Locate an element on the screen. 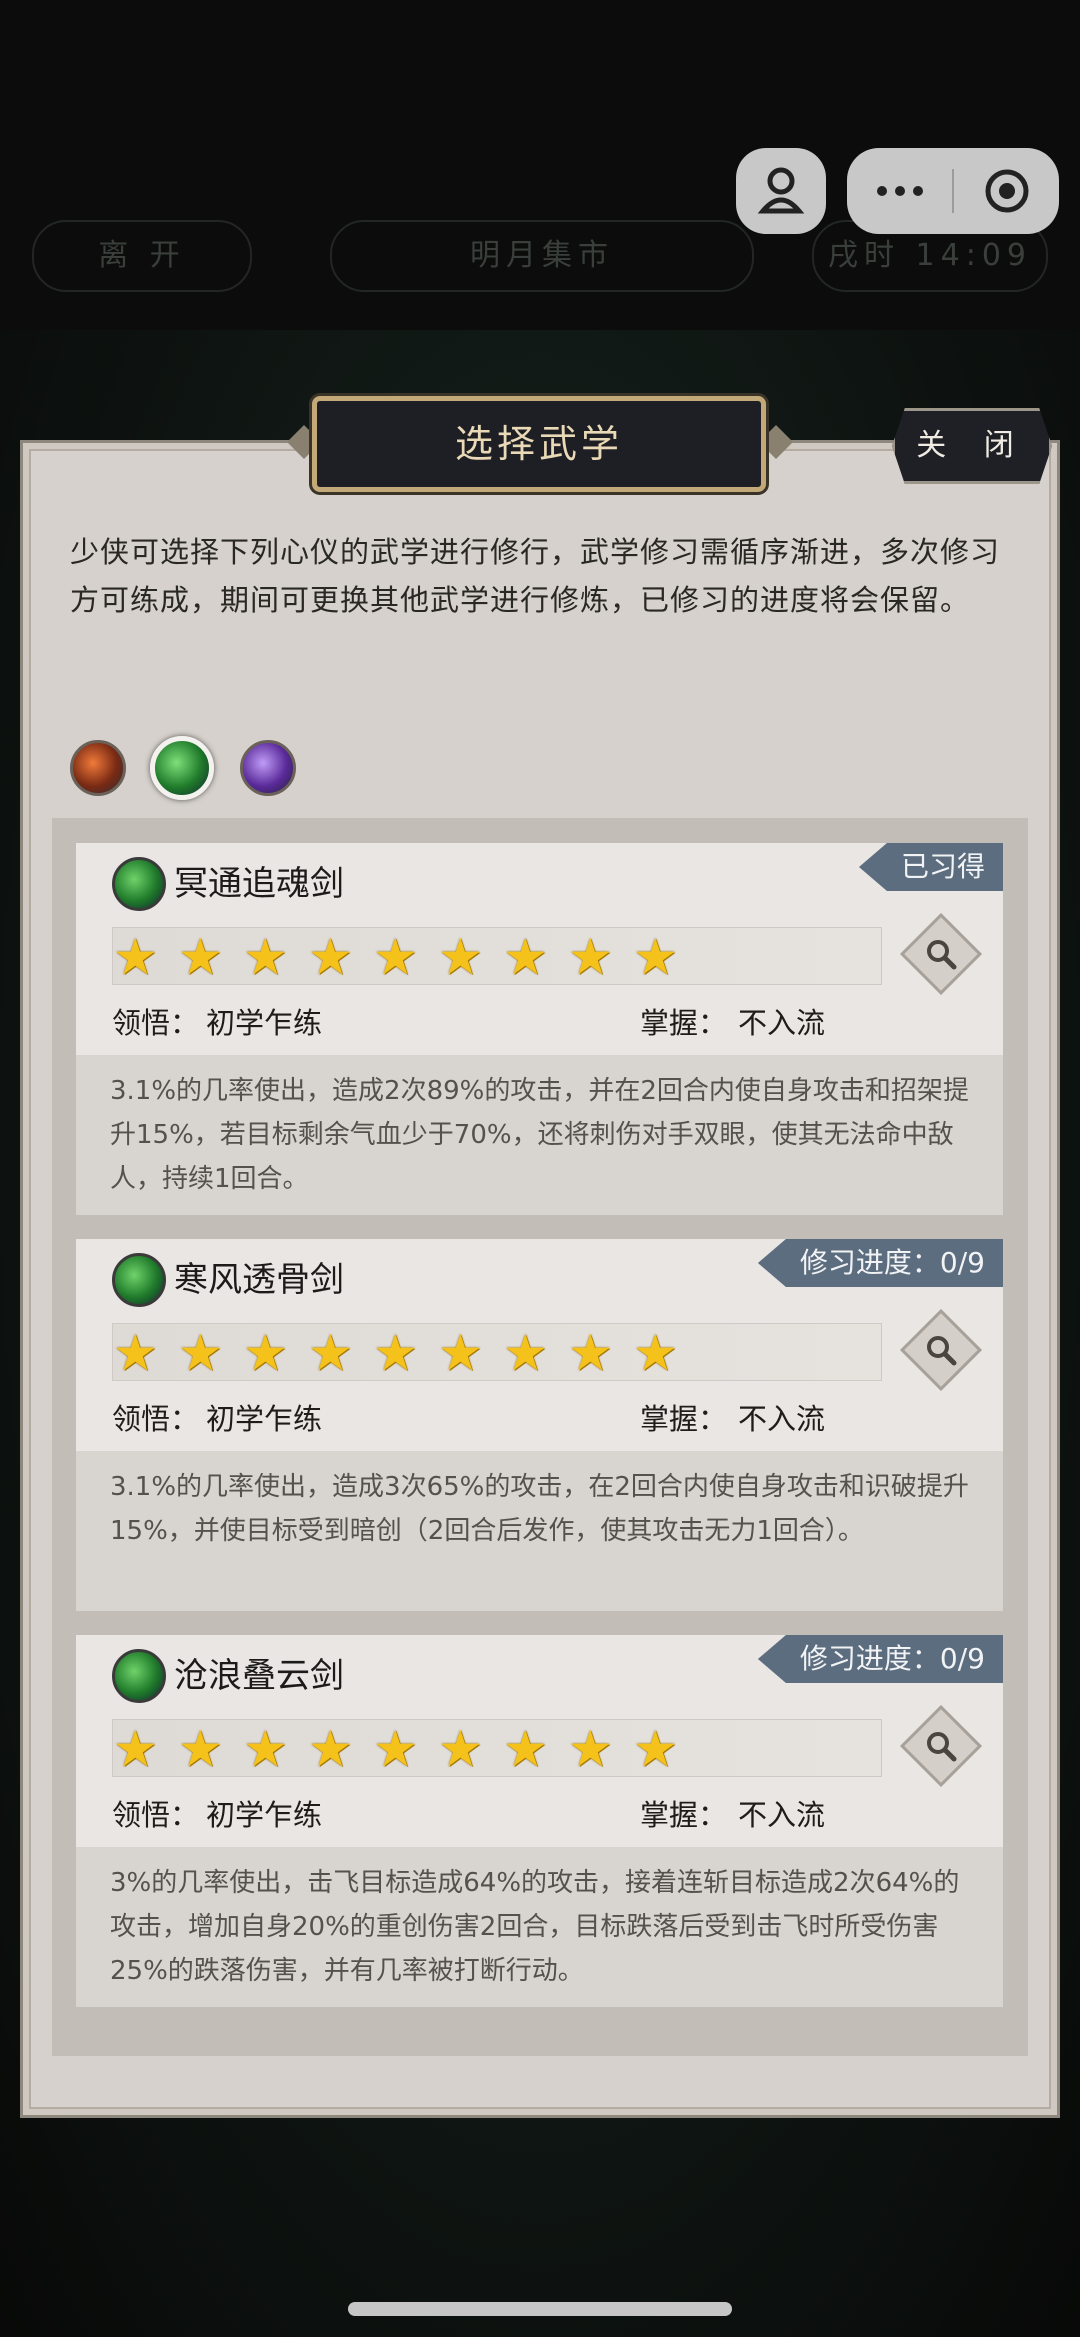 This screenshot has height=2337, width=1080. home-indicator is located at coordinates (540, 2309).